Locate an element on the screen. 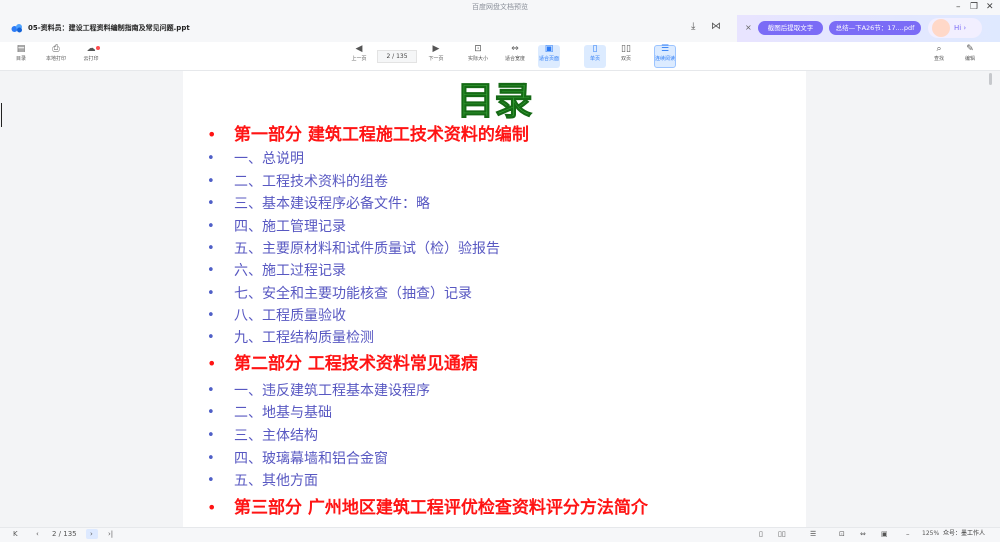  actual-size-icon: ⊡ is located at coordinates (478, 49).